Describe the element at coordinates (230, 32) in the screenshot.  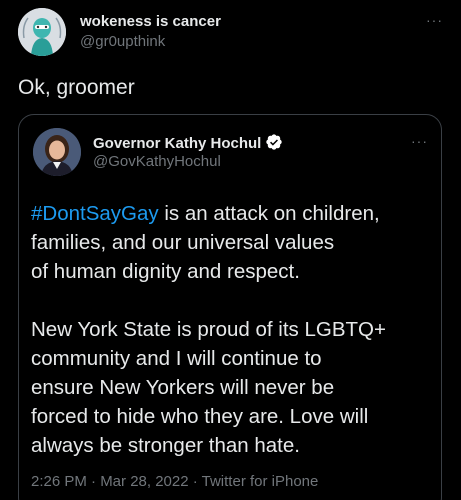
I see `tweet-header: wokeness is cancer @gr0upthink ···` at that location.